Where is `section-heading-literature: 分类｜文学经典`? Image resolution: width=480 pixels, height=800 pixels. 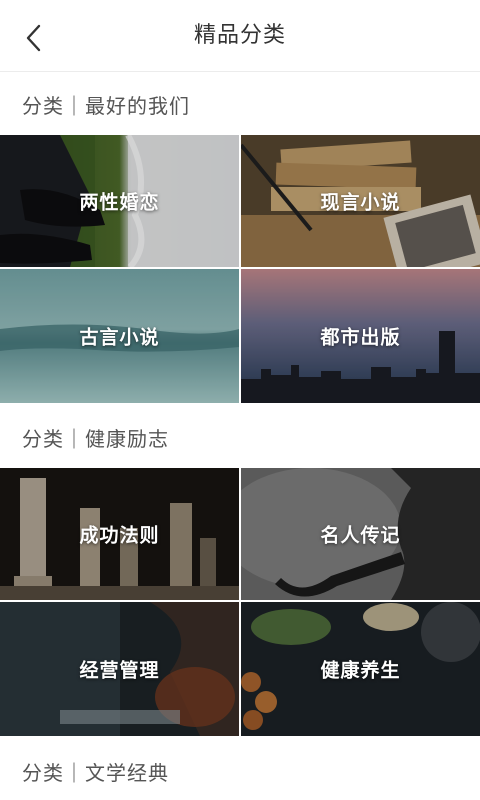
section-heading-literature: 分类｜文学经典 is located at coordinates (240, 770).